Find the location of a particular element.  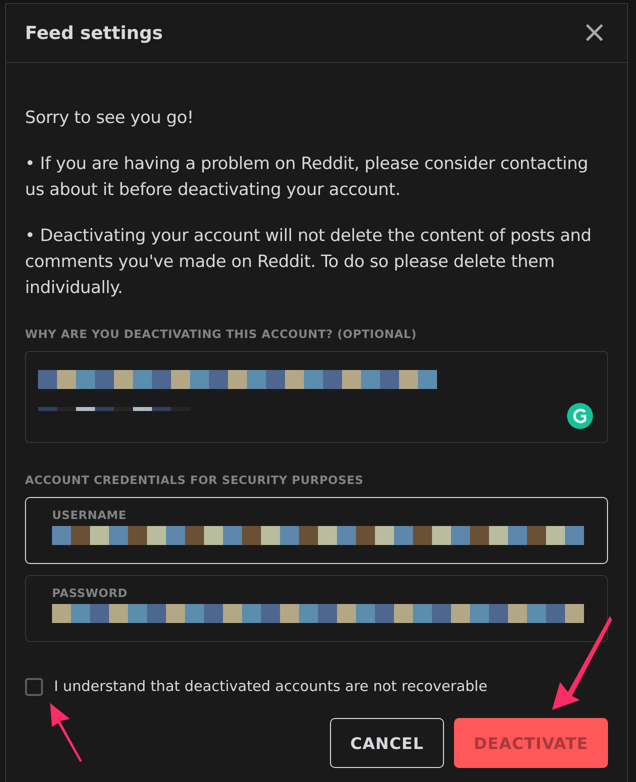

cancel-button: CANCEL is located at coordinates (387, 743).